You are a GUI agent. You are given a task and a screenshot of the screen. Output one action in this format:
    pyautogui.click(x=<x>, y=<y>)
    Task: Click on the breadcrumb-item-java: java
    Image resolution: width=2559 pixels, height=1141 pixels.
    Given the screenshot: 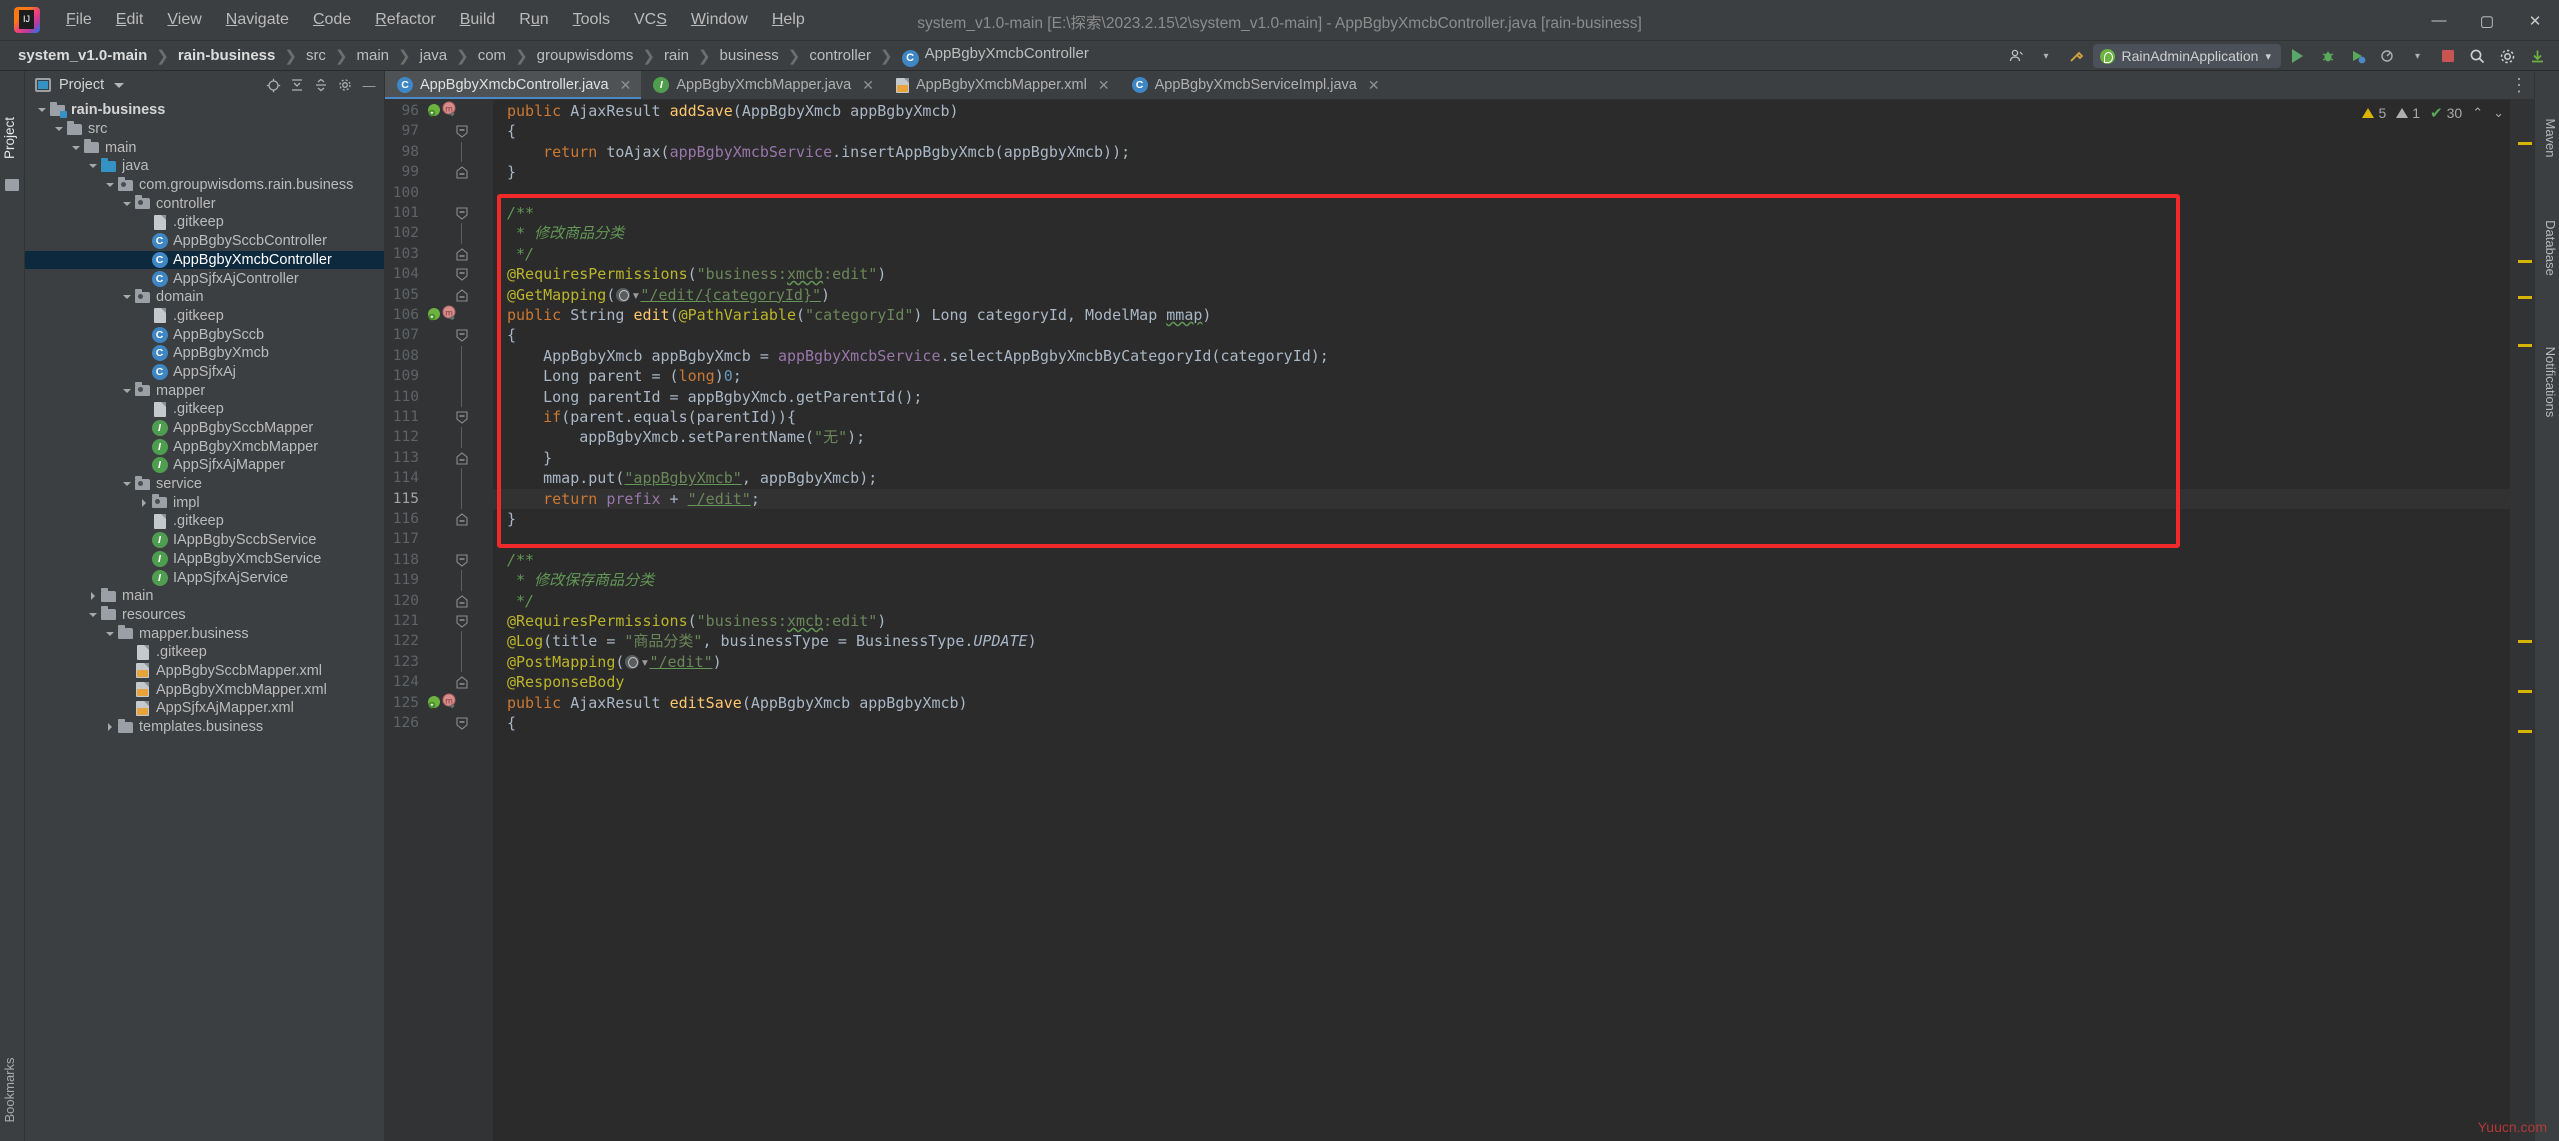 What is the action you would take?
    pyautogui.click(x=434, y=55)
    